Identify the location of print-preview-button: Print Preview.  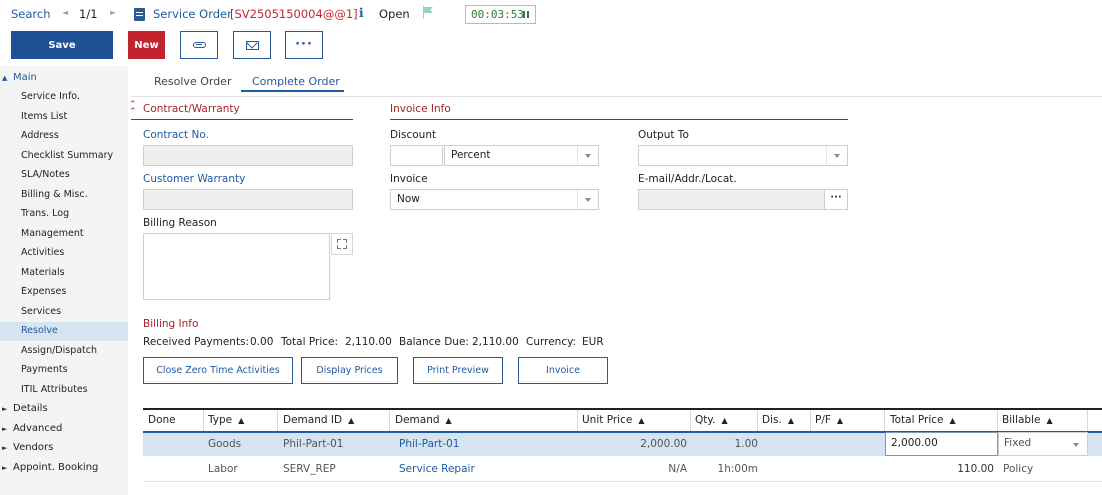
(458, 370).